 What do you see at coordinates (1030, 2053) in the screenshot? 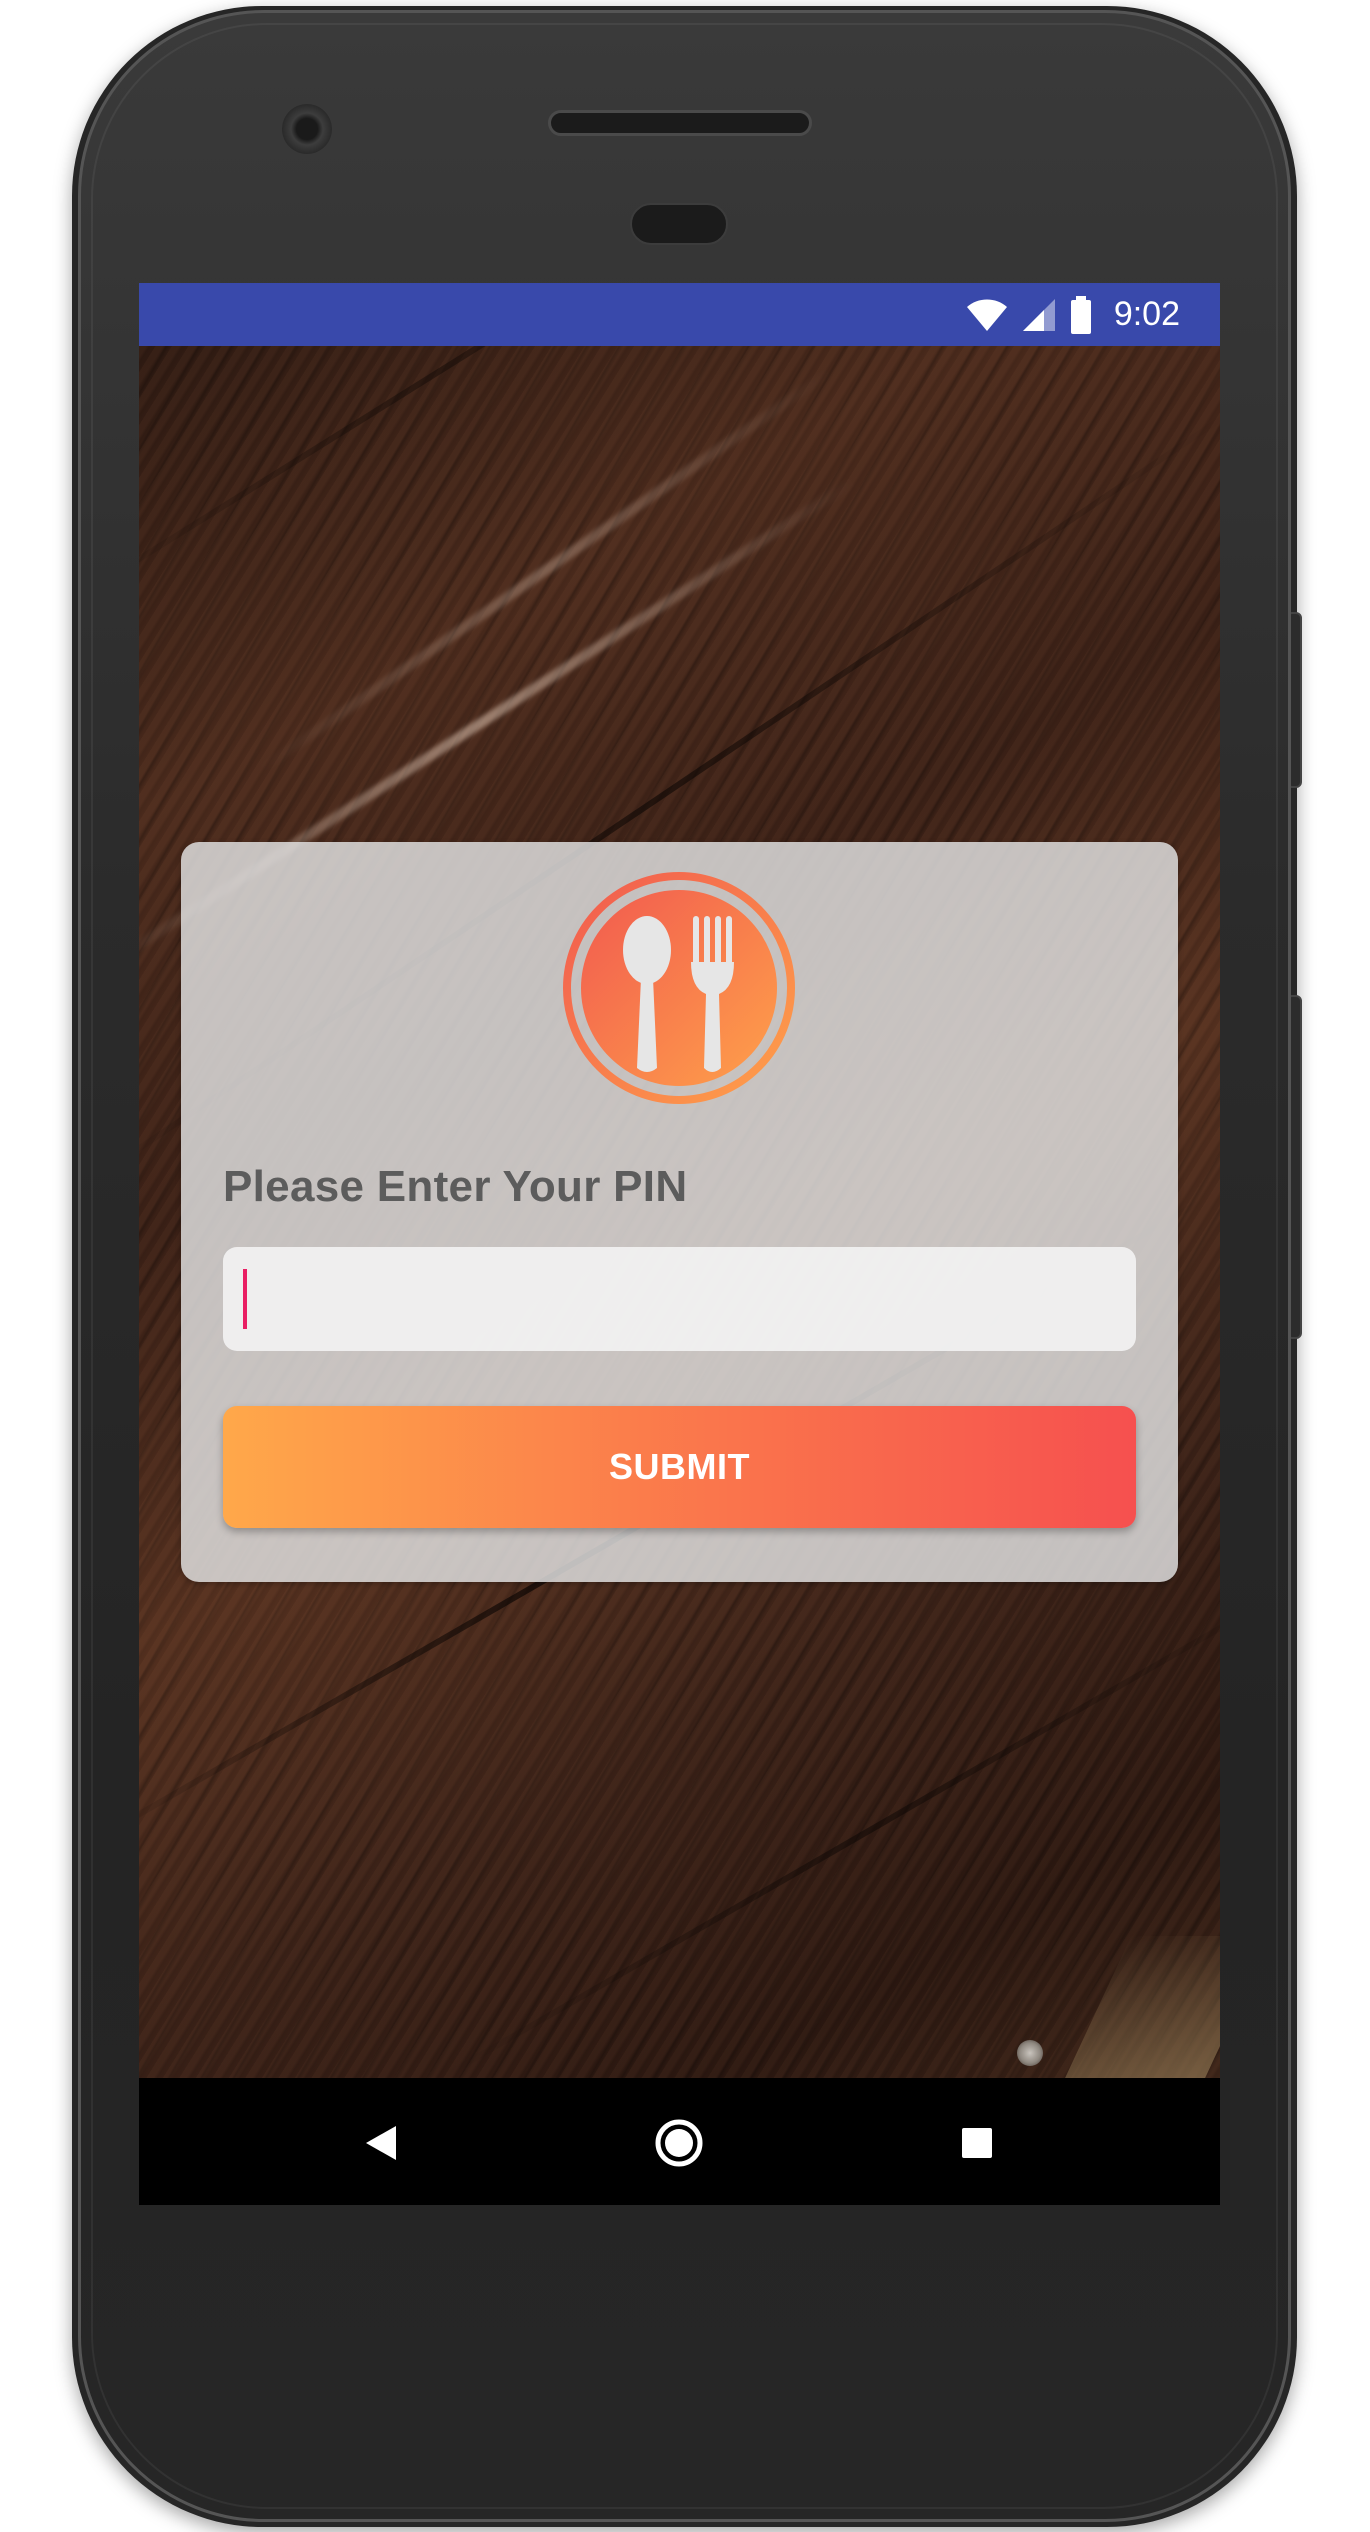
I see `nail-head` at bounding box center [1030, 2053].